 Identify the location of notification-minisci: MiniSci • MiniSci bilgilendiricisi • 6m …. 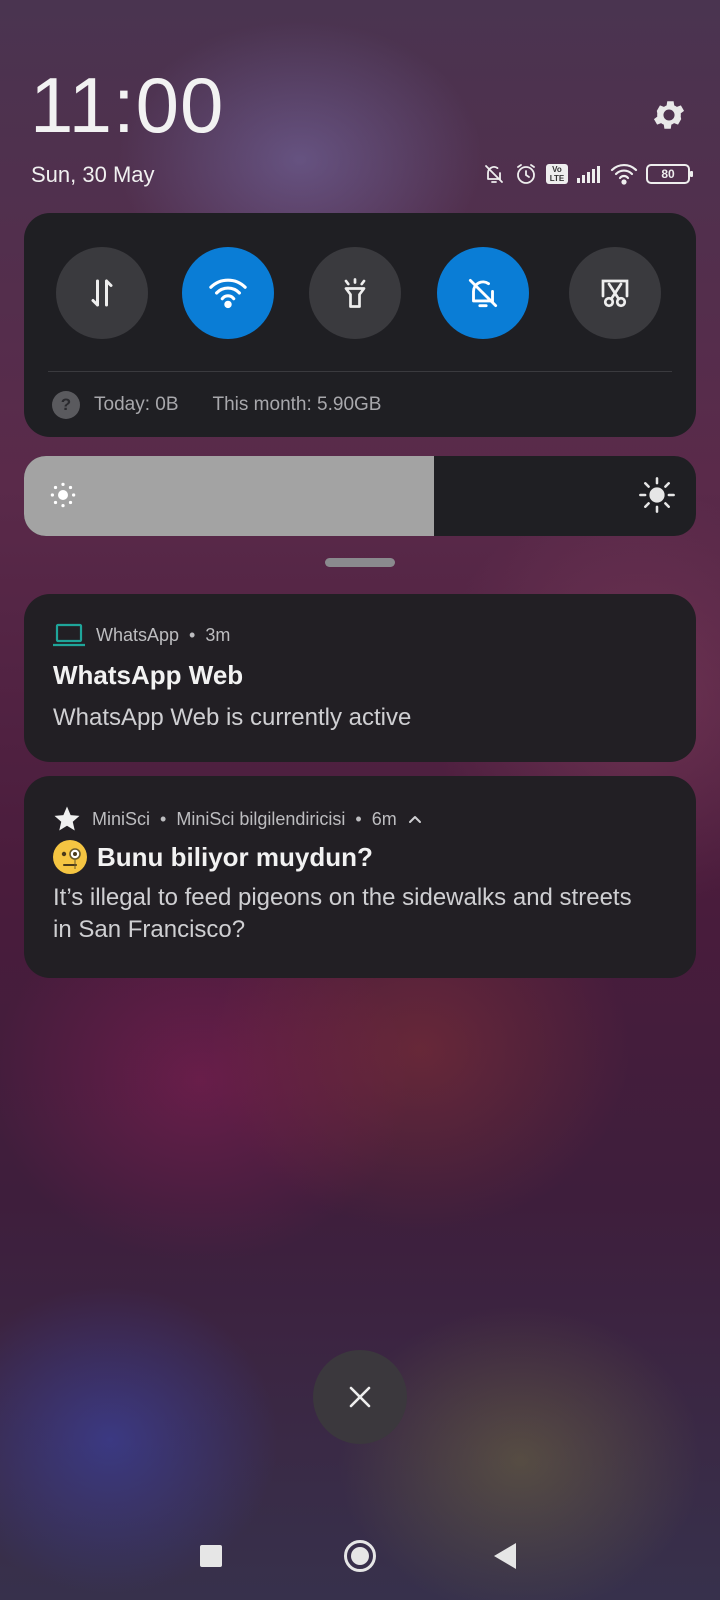
(360, 877).